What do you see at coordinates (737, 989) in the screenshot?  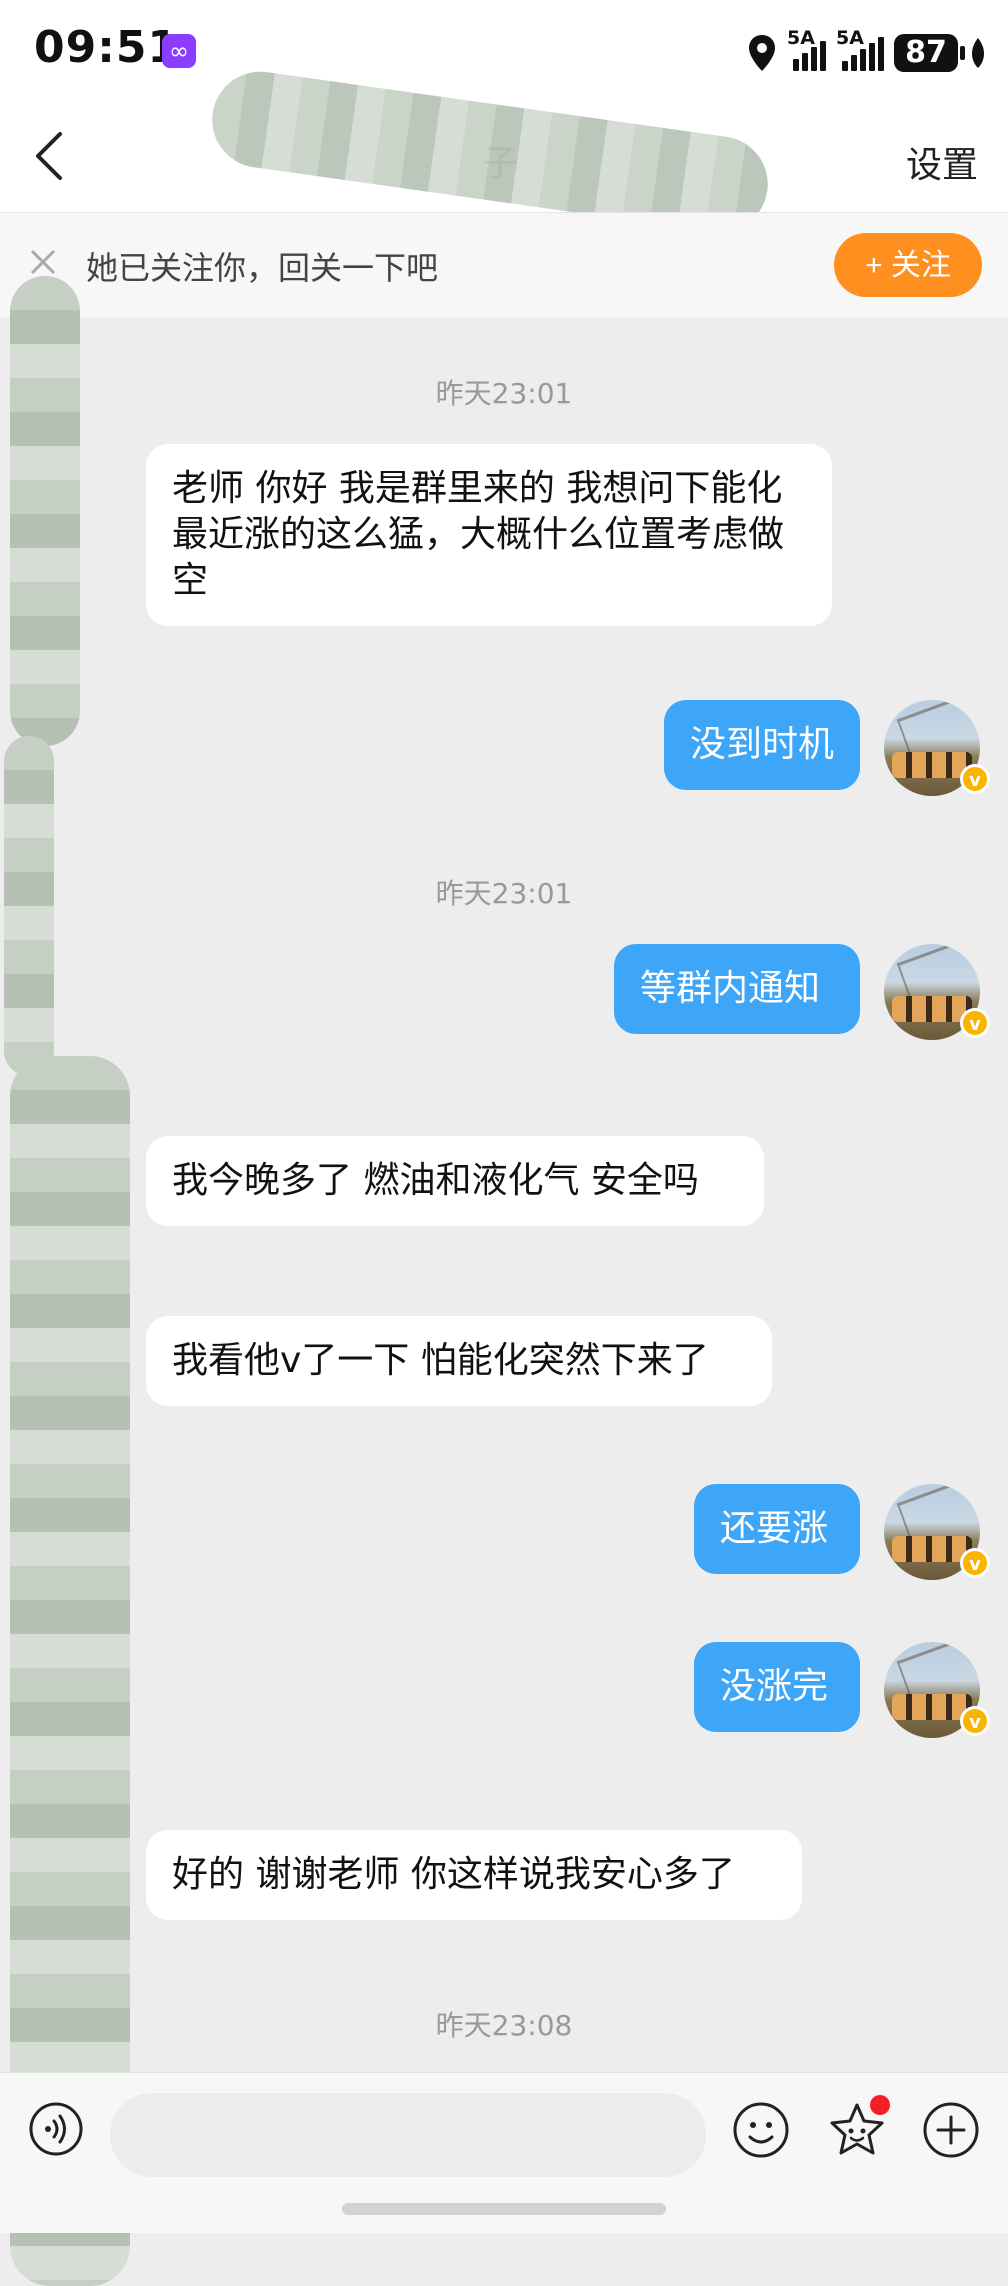 I see `outgoing-message: 等群内通知` at bounding box center [737, 989].